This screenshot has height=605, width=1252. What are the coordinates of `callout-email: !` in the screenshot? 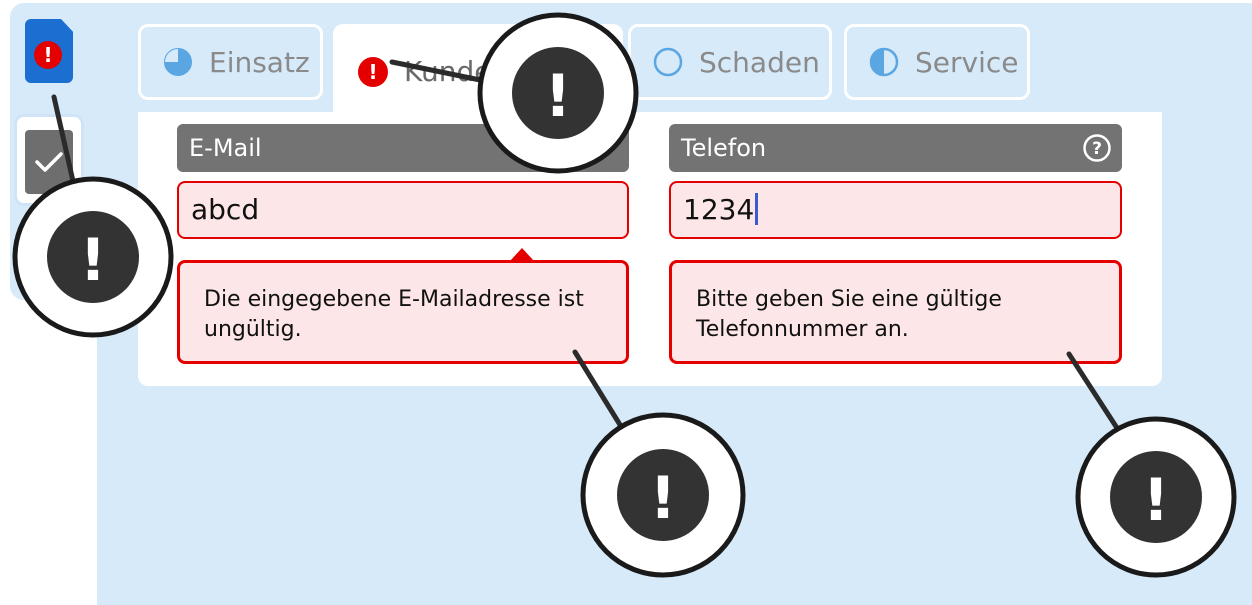 It's located at (663, 495).